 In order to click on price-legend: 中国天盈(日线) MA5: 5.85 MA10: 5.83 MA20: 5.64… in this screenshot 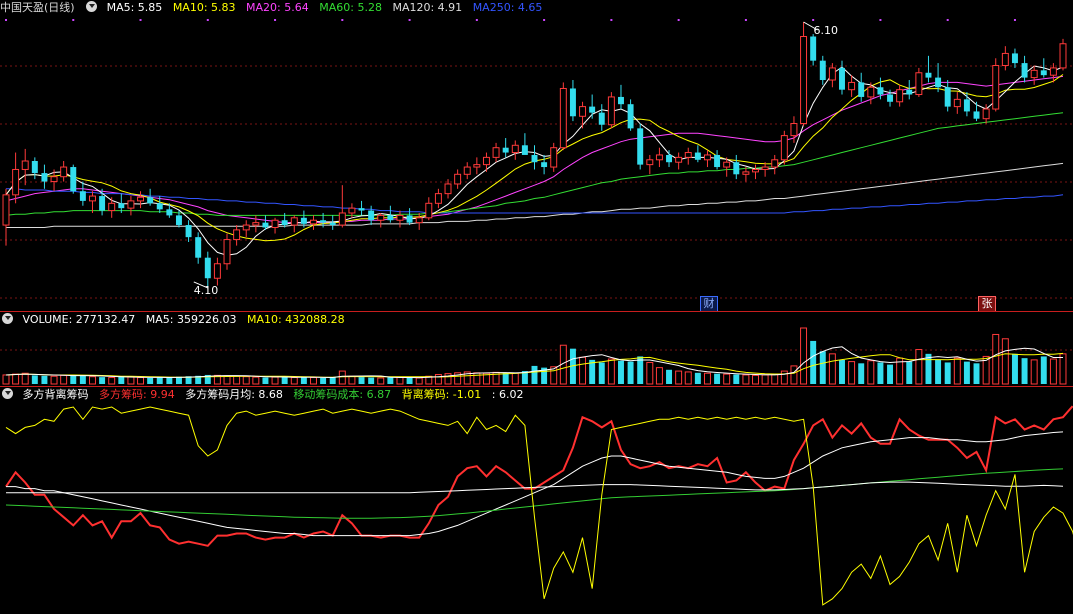, I will do `click(536, 8)`.